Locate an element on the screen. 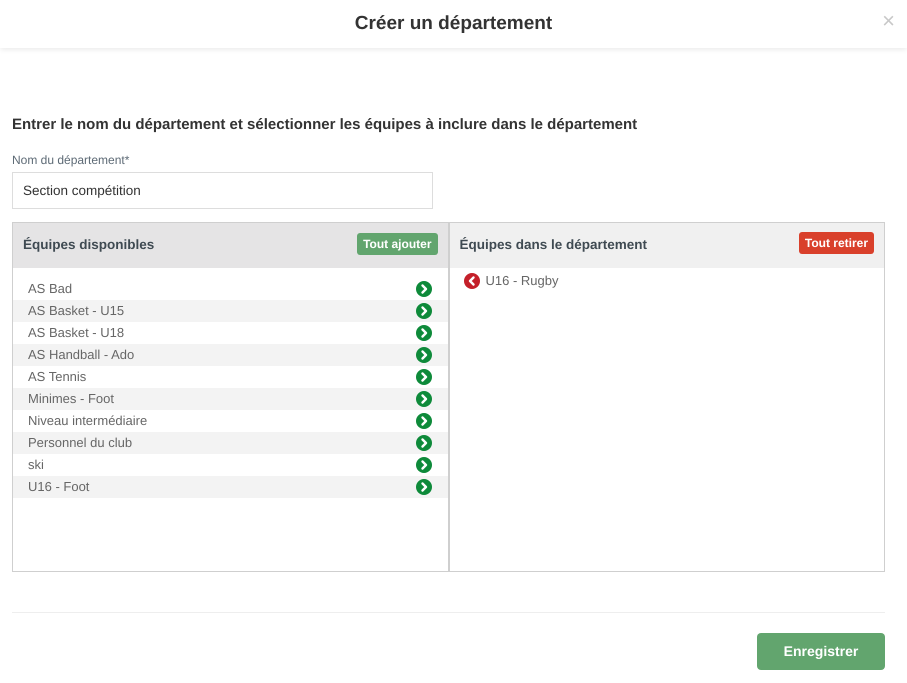  team-name: AS Tennis is located at coordinates (57, 377).